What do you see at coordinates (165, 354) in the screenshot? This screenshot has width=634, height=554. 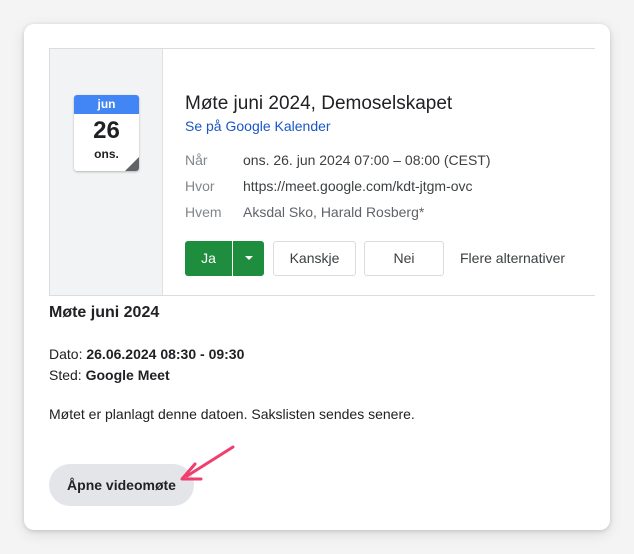 I see `date-value: 26.06.2024 08:30 - 09:30` at bounding box center [165, 354].